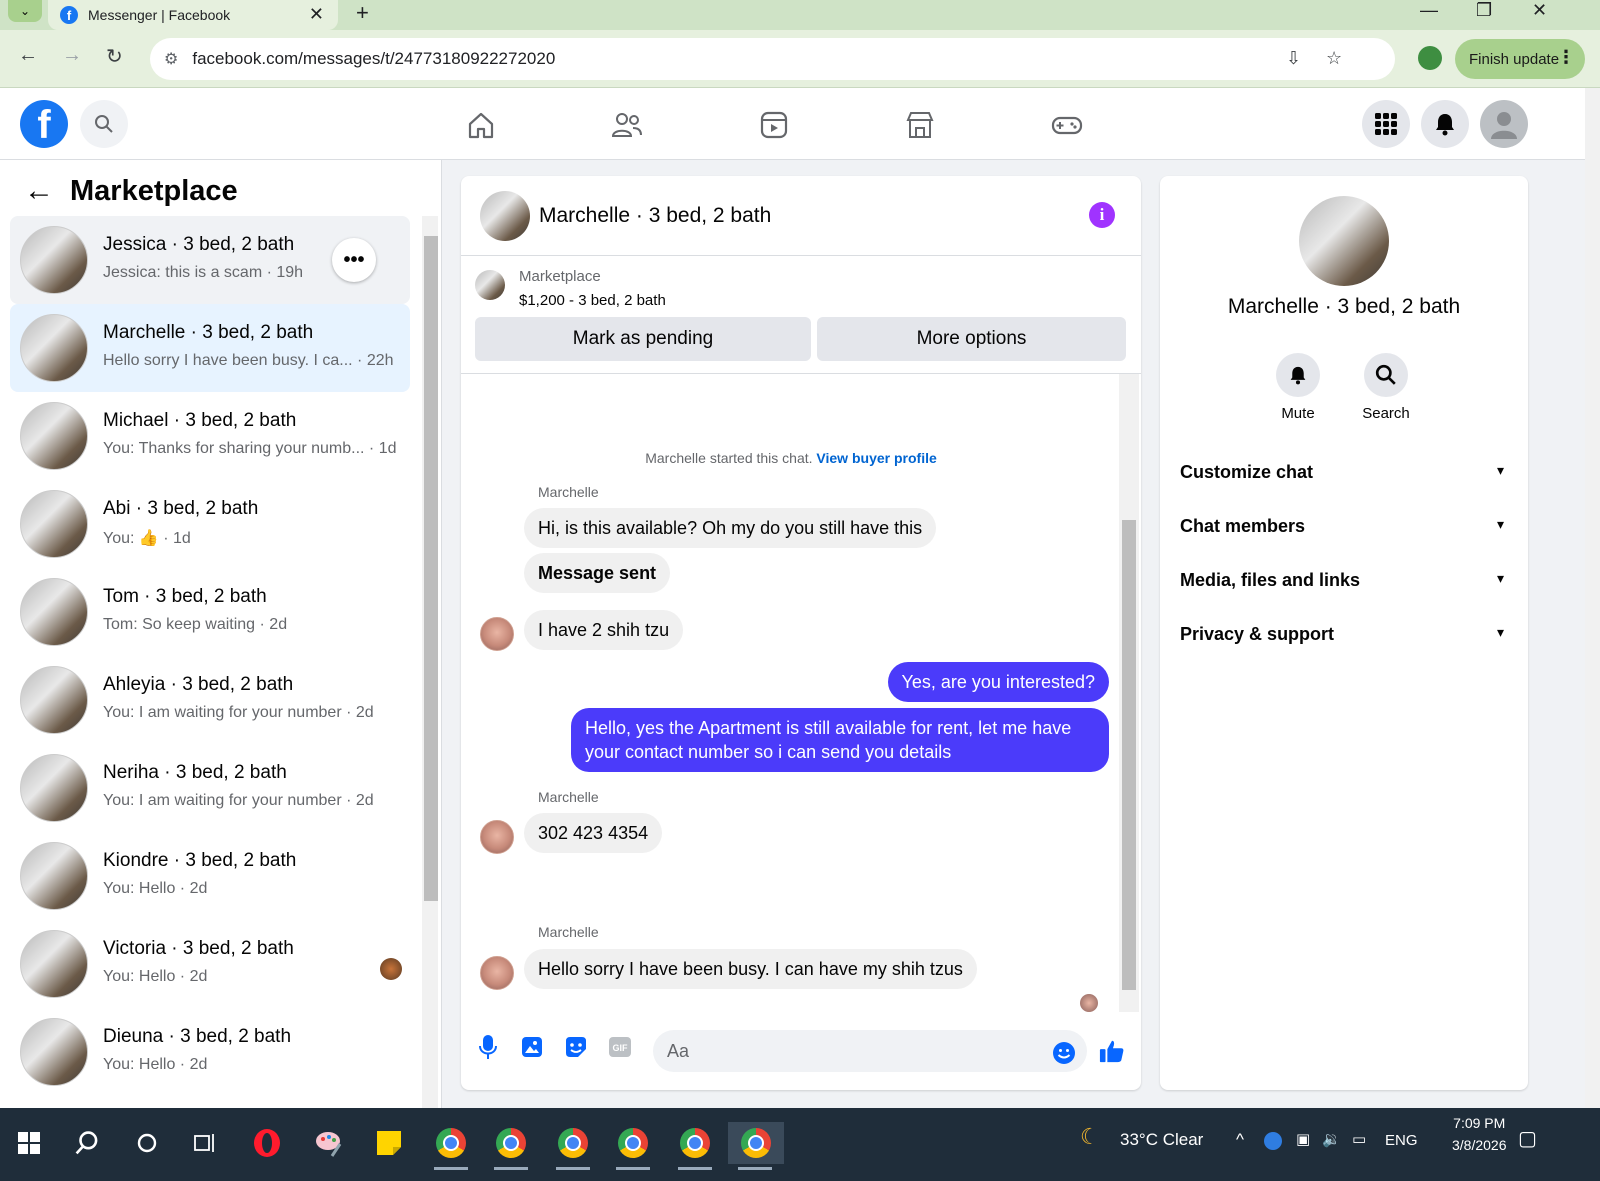 The image size is (1600, 1181). What do you see at coordinates (1240, 1140) in the screenshot?
I see `tray-chevron-up-icon: ^` at bounding box center [1240, 1140].